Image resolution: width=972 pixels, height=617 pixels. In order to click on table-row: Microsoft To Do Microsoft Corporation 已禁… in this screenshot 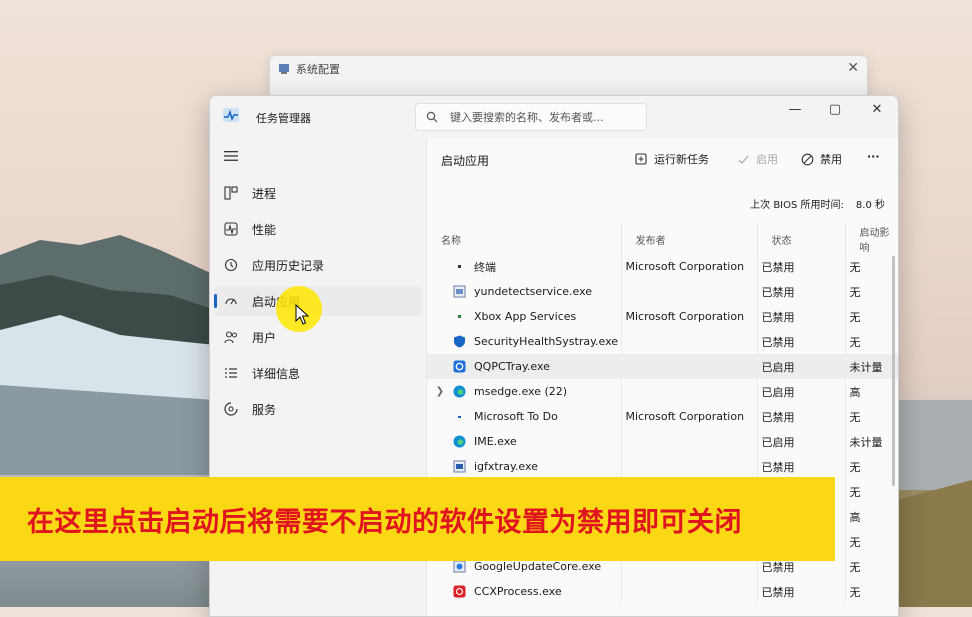, I will do `click(662, 416)`.